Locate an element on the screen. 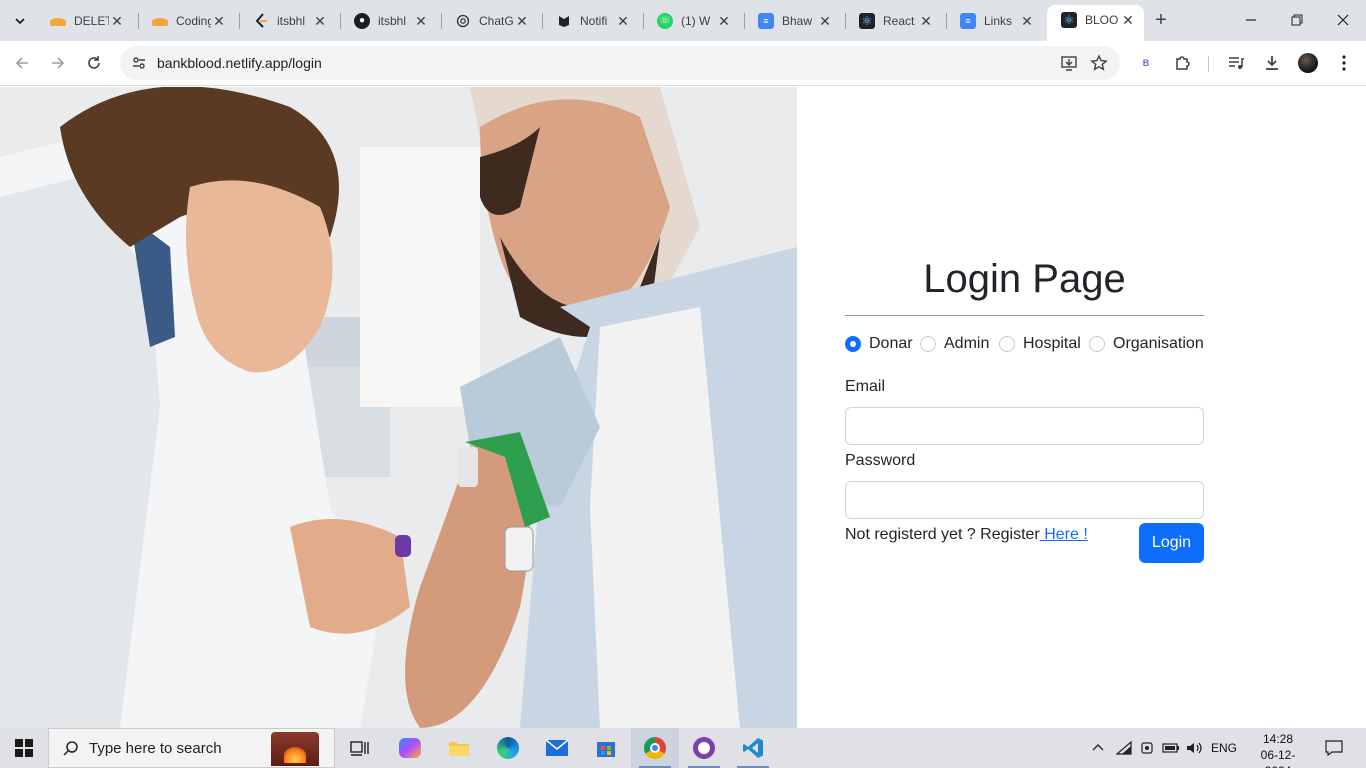  chevron-down-icon is located at coordinates (20, 21).